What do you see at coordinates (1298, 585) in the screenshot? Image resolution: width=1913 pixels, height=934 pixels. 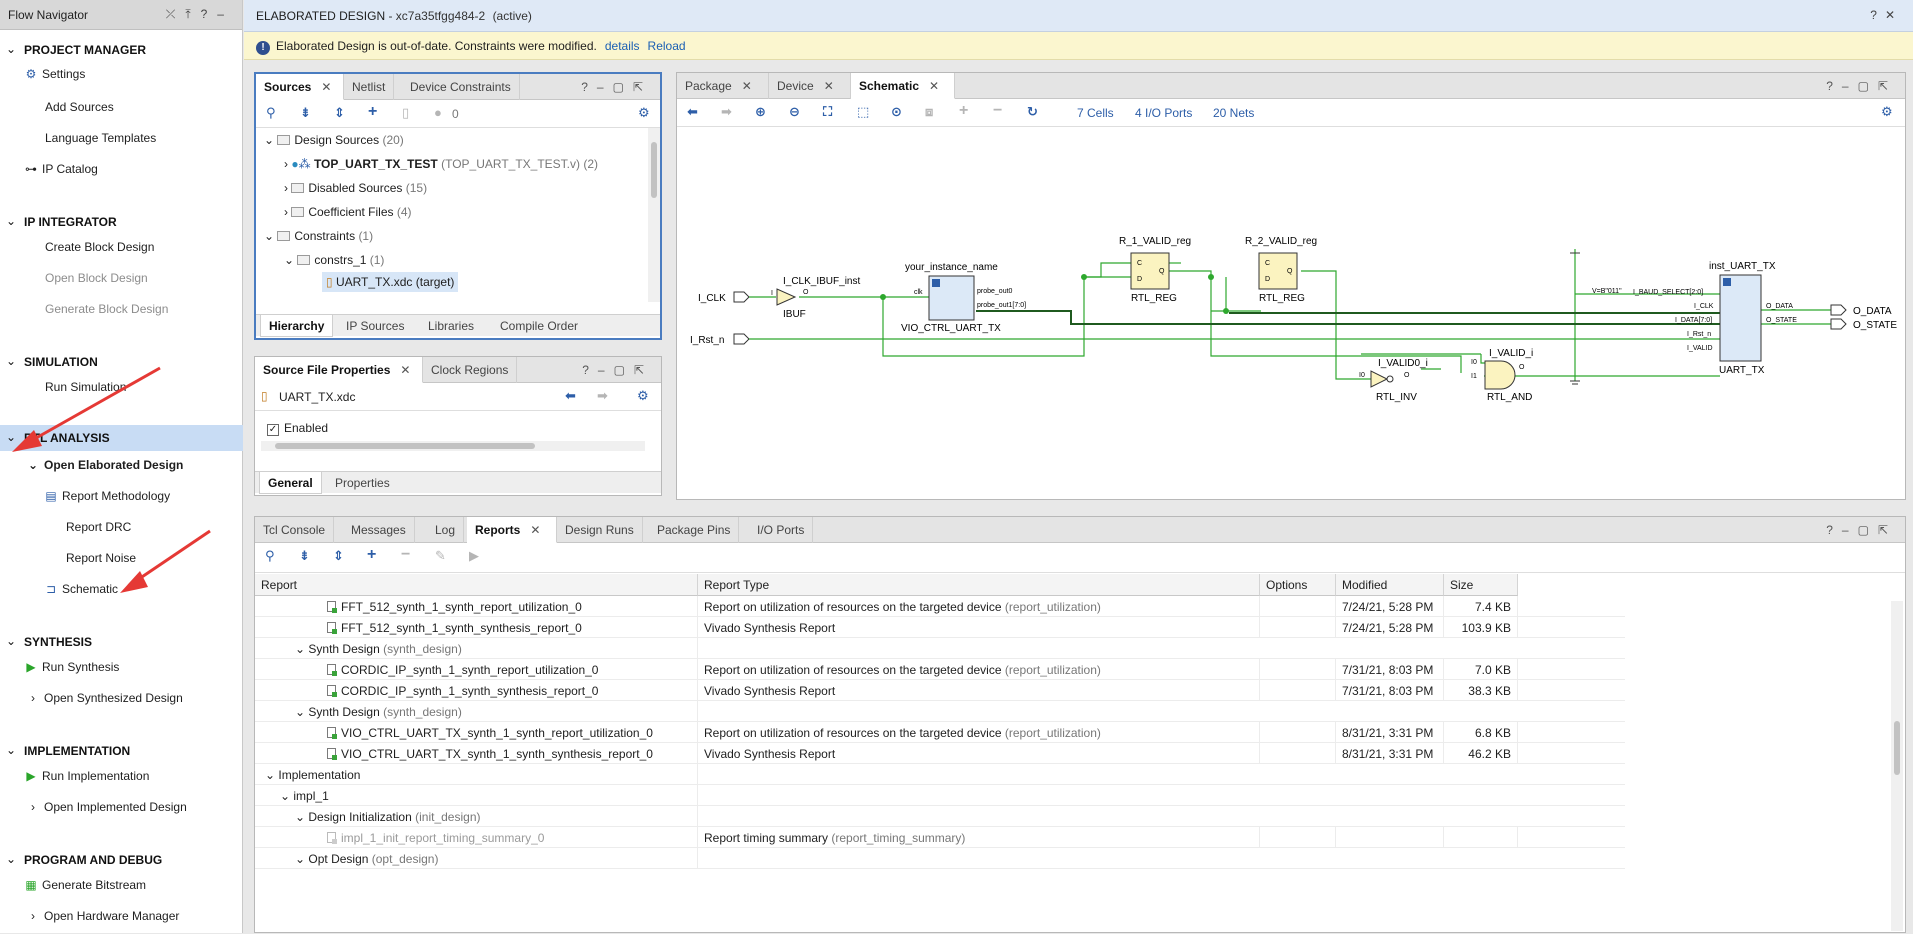 I see `col-options: Options` at bounding box center [1298, 585].